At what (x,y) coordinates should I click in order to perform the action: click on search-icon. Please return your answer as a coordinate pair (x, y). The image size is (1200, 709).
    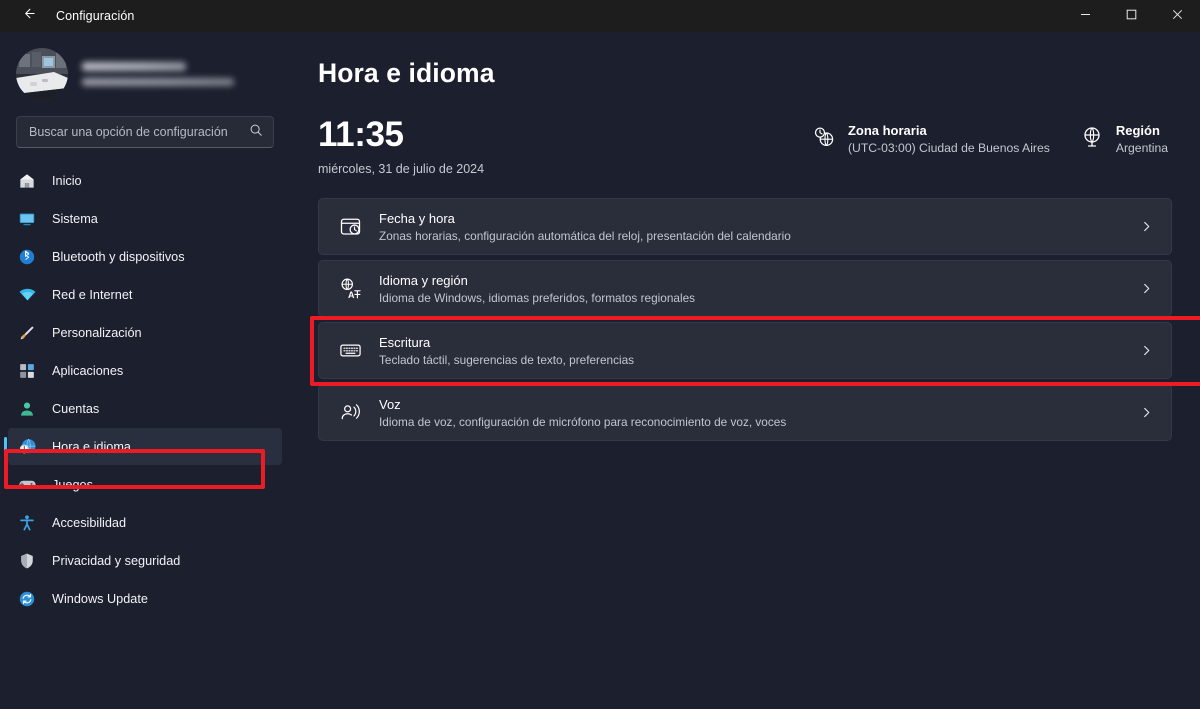
    Looking at the image, I should click on (256, 132).